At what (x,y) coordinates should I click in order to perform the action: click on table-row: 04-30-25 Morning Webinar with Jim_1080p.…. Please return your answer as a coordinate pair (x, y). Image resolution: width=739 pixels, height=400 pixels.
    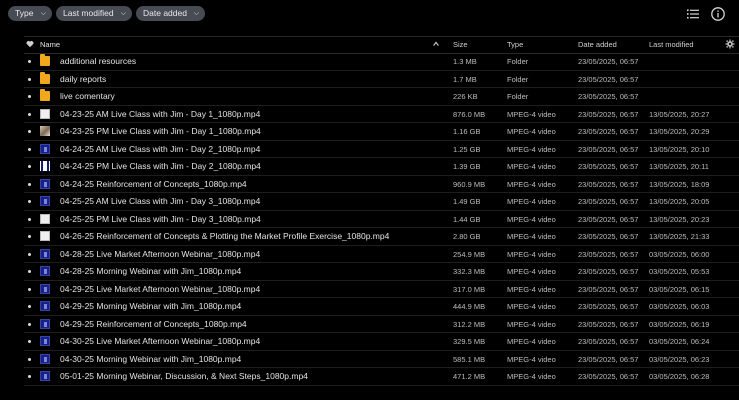
    Looking at the image, I should click on (369, 359).